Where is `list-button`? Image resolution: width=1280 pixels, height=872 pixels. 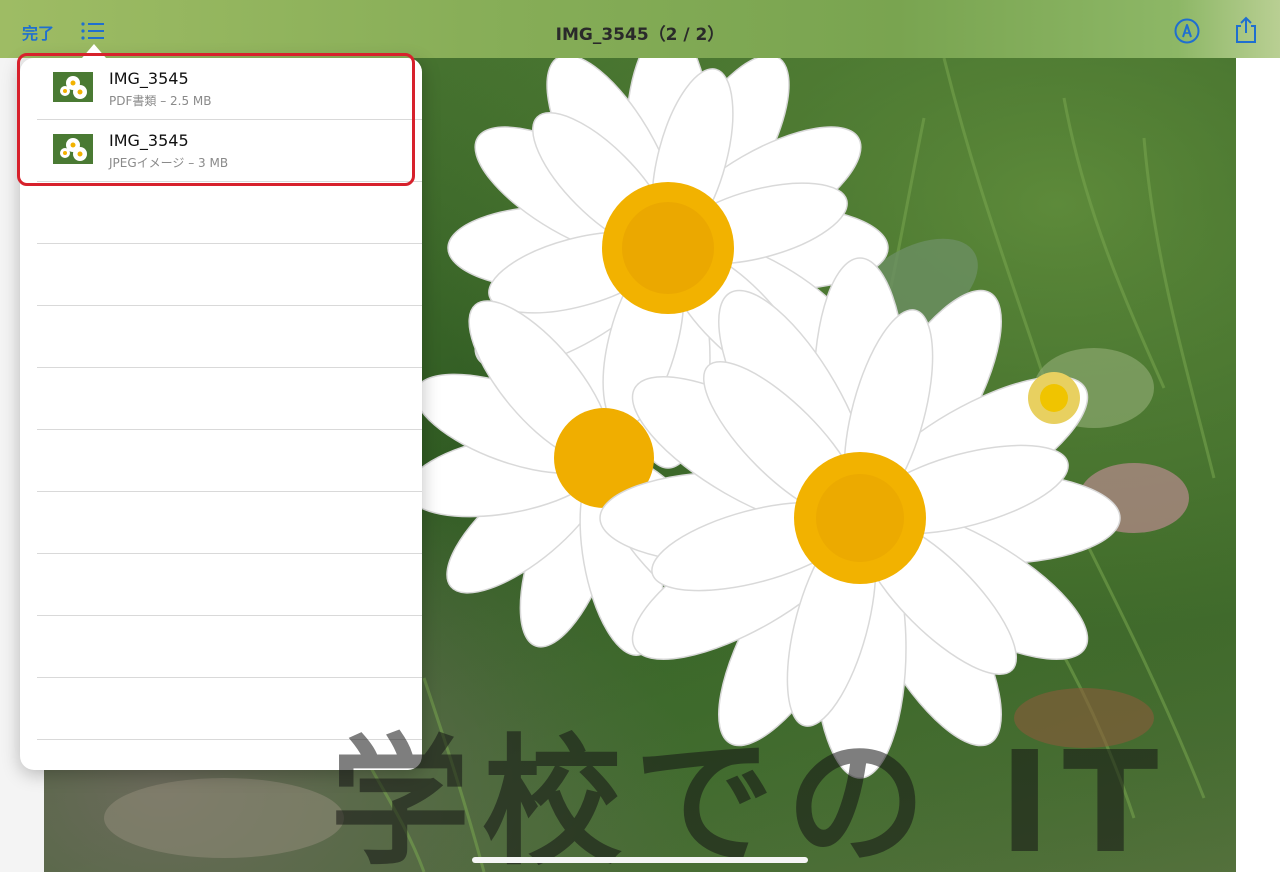 list-button is located at coordinates (93, 31).